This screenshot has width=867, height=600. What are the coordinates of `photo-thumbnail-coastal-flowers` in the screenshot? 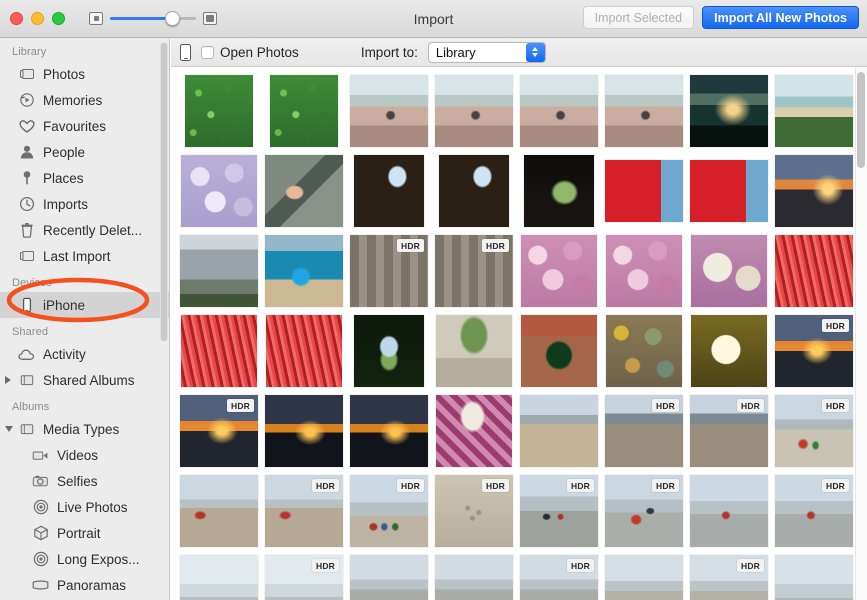 It's located at (813, 111).